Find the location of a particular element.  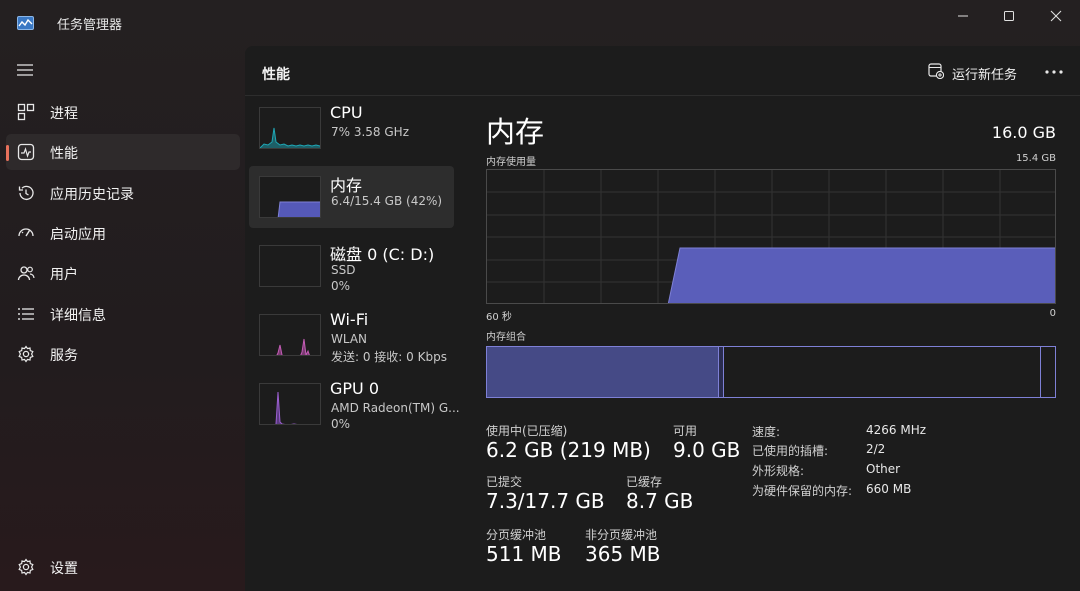

services-icon is located at coordinates (26, 354).